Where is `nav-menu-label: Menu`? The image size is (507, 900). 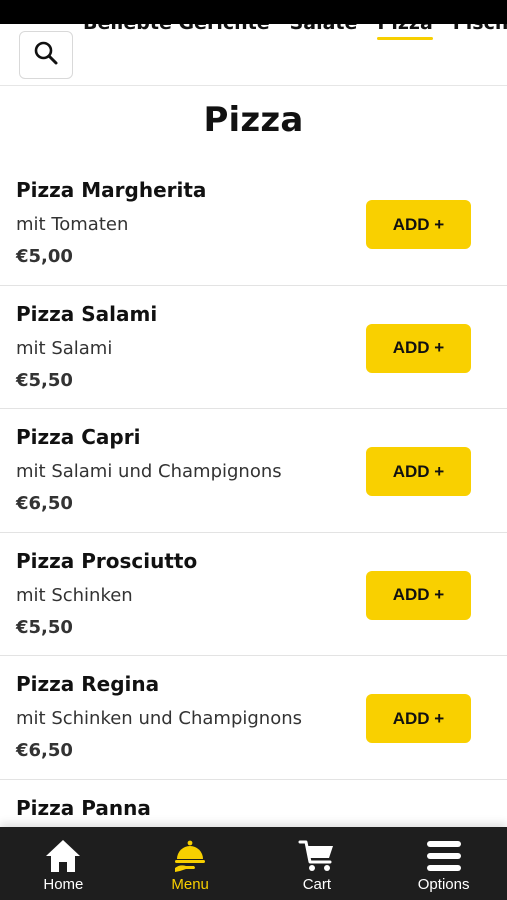
nav-menu-label: Menu is located at coordinates (190, 884).